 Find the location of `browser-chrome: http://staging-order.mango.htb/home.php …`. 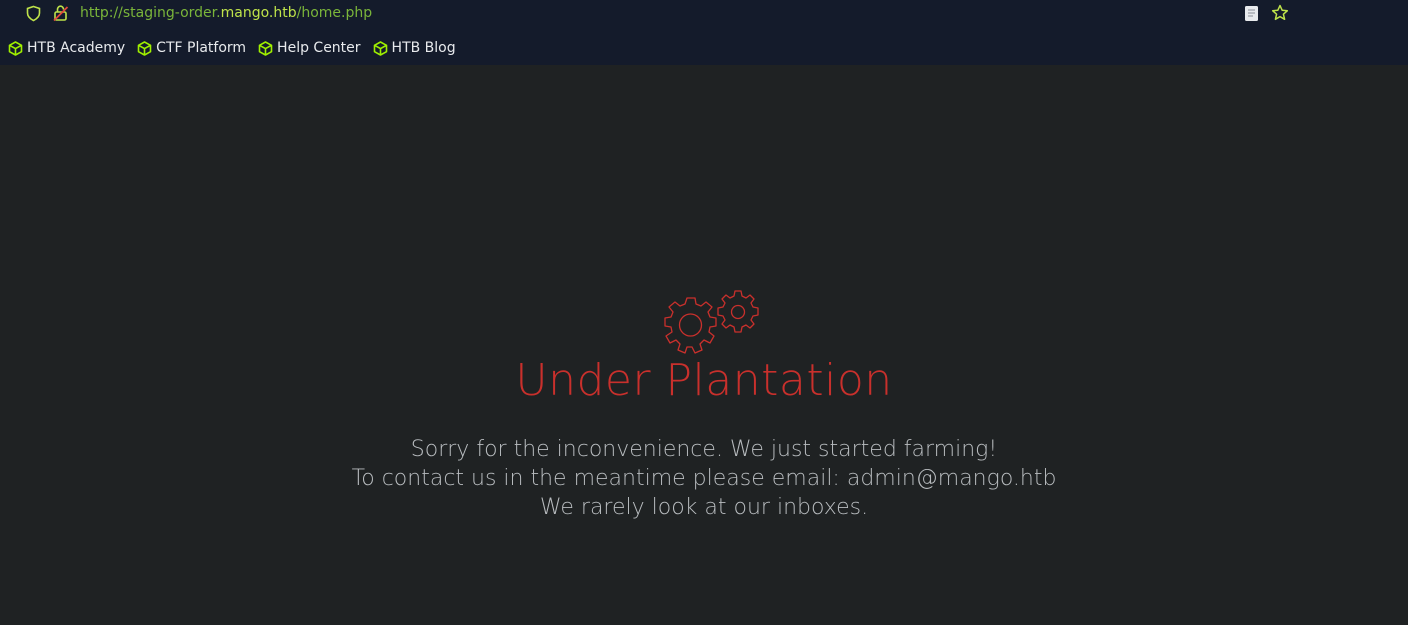

browser-chrome: http://staging-order.mango.htb/home.php … is located at coordinates (704, 32).